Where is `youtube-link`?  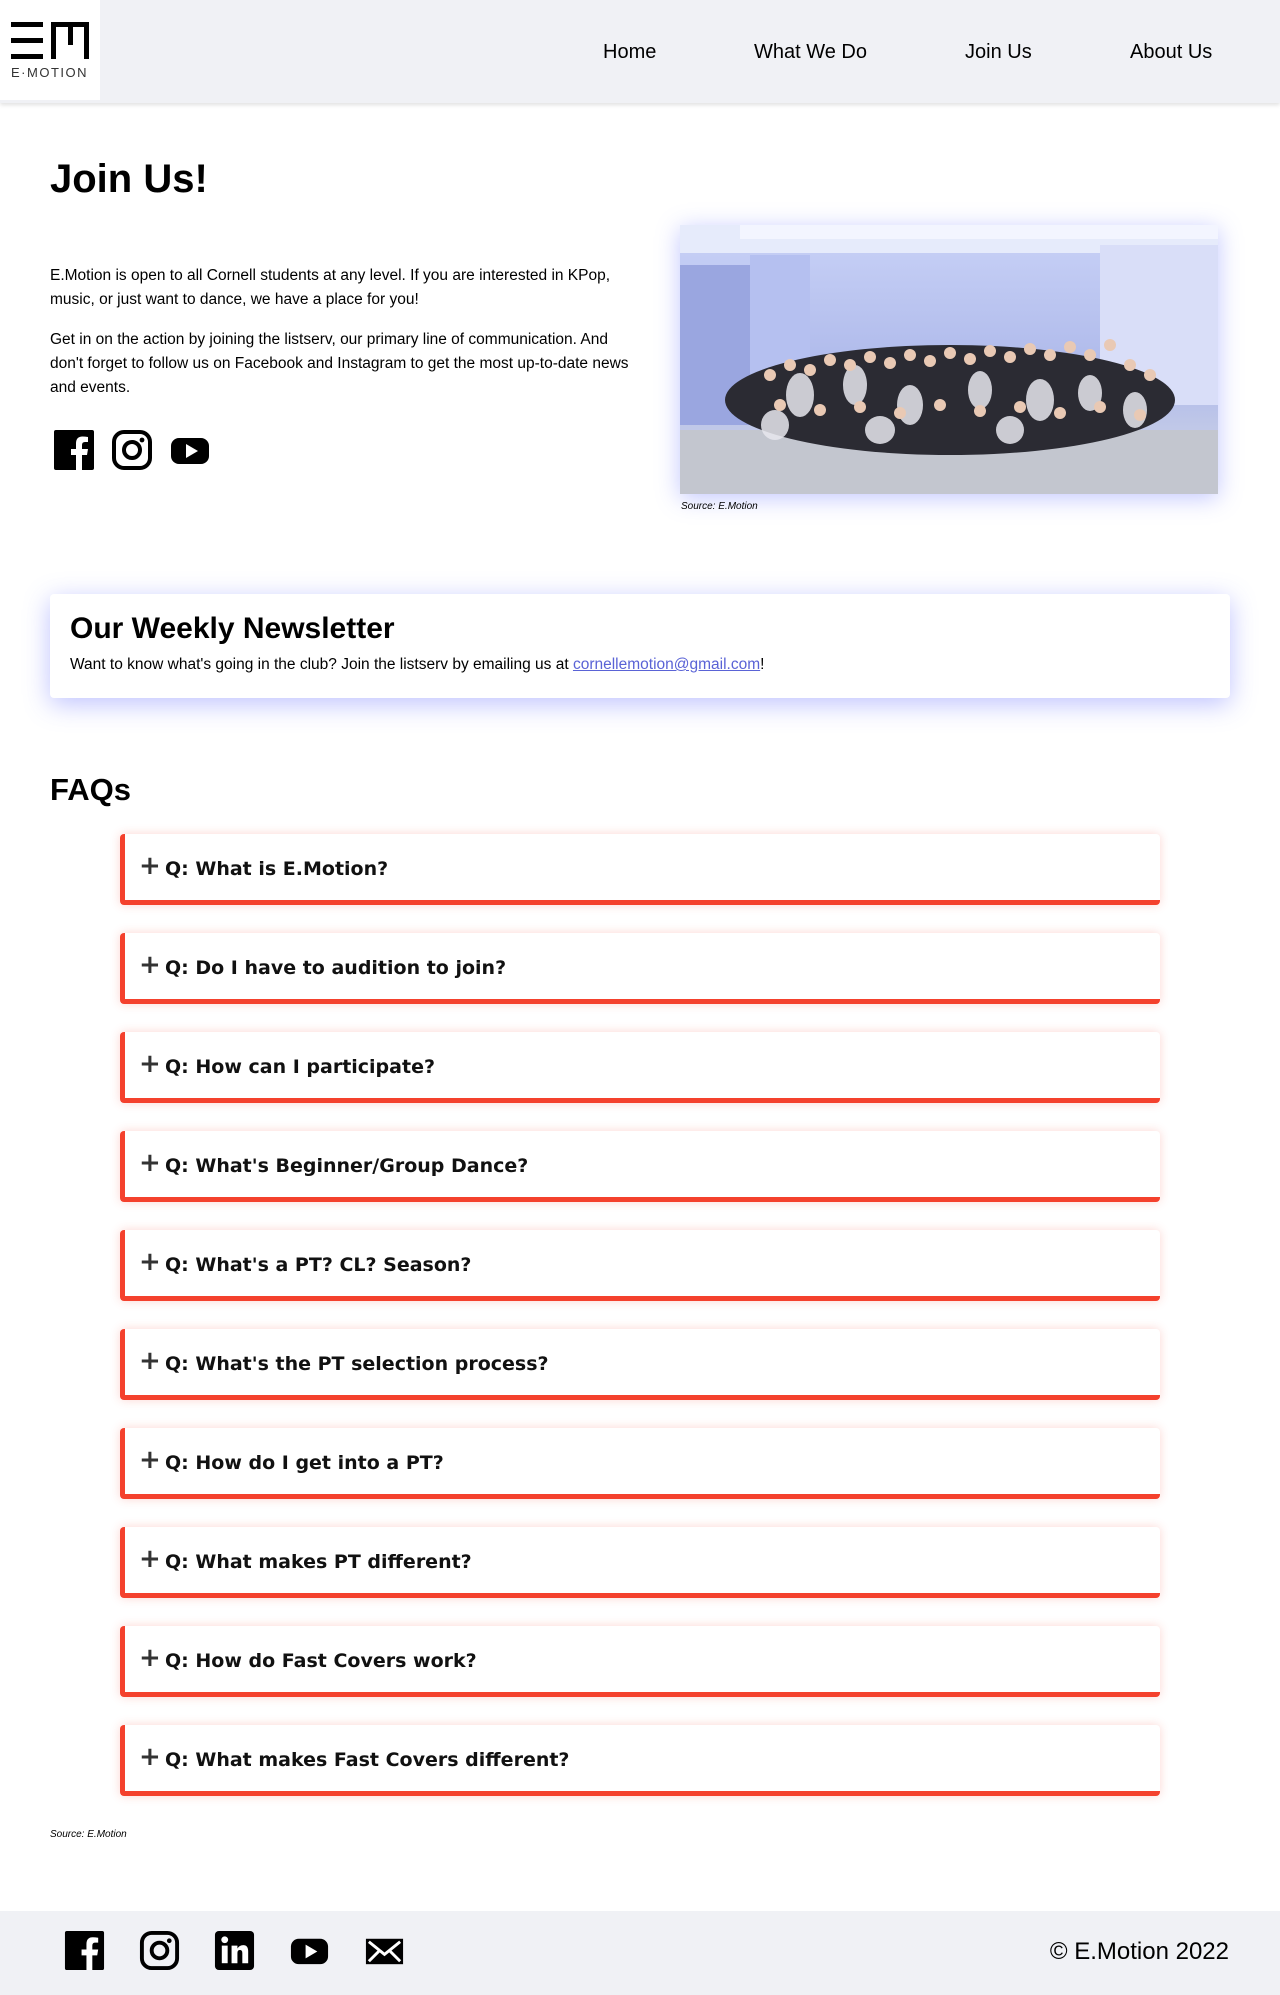
youtube-link is located at coordinates (190, 450).